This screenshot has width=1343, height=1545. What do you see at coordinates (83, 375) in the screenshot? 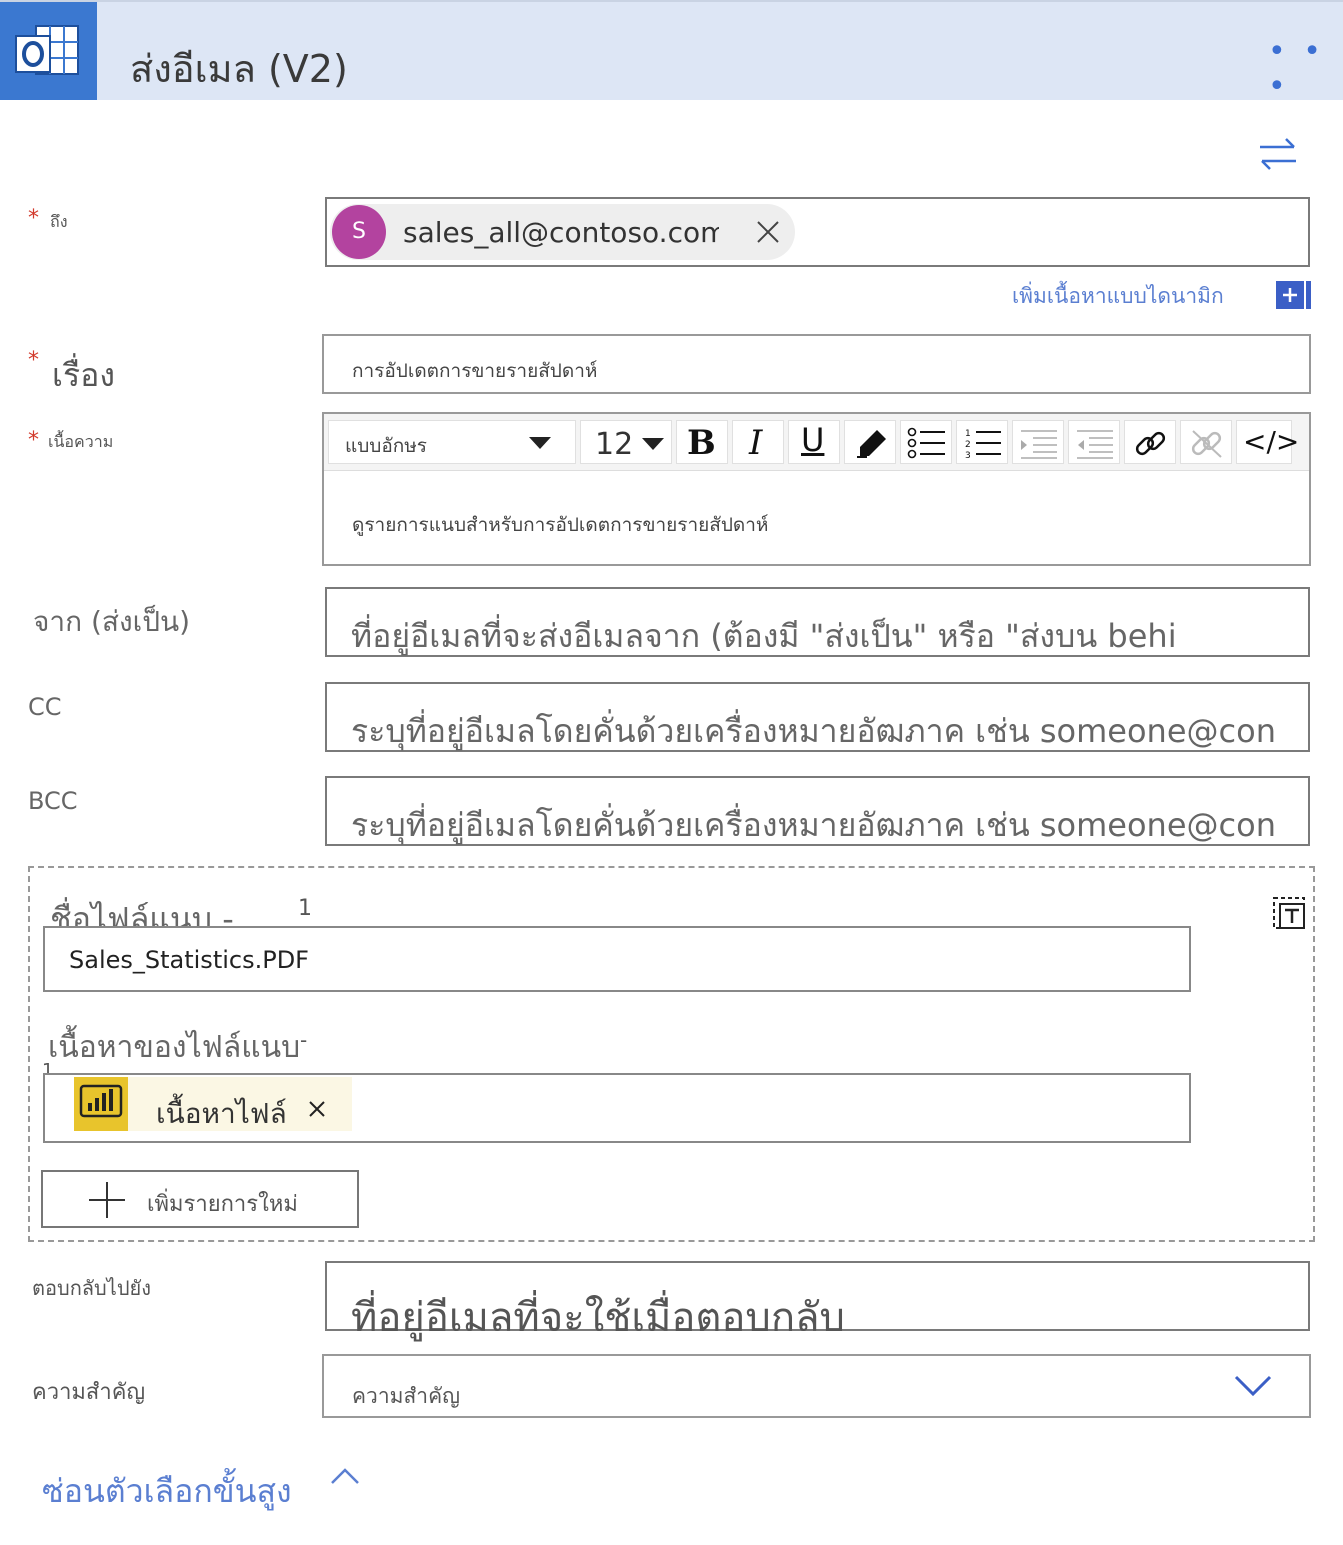
I see `subject-label: เรื่อง` at bounding box center [83, 375].